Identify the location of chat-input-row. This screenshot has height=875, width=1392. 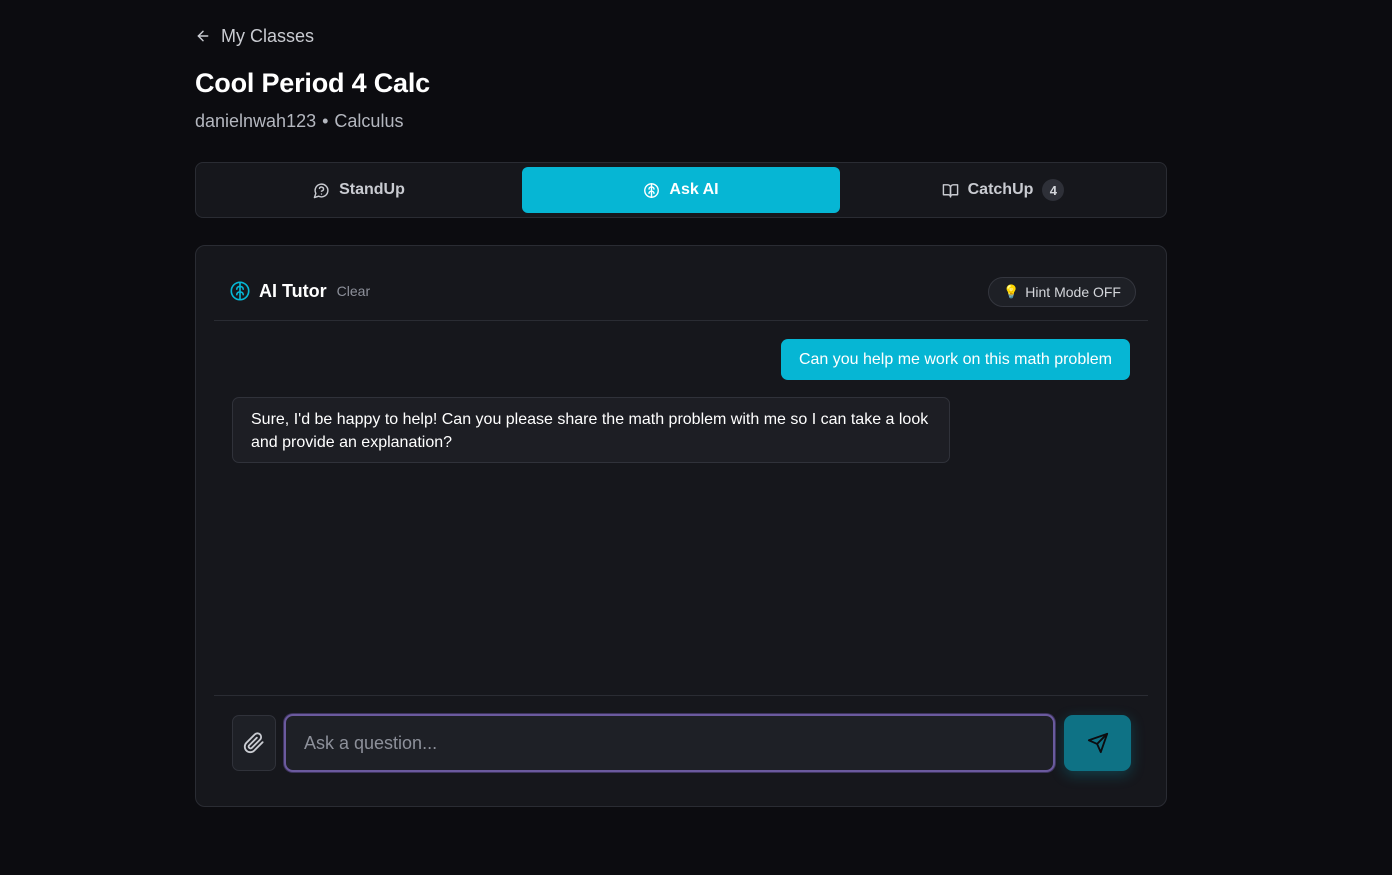
(681, 751).